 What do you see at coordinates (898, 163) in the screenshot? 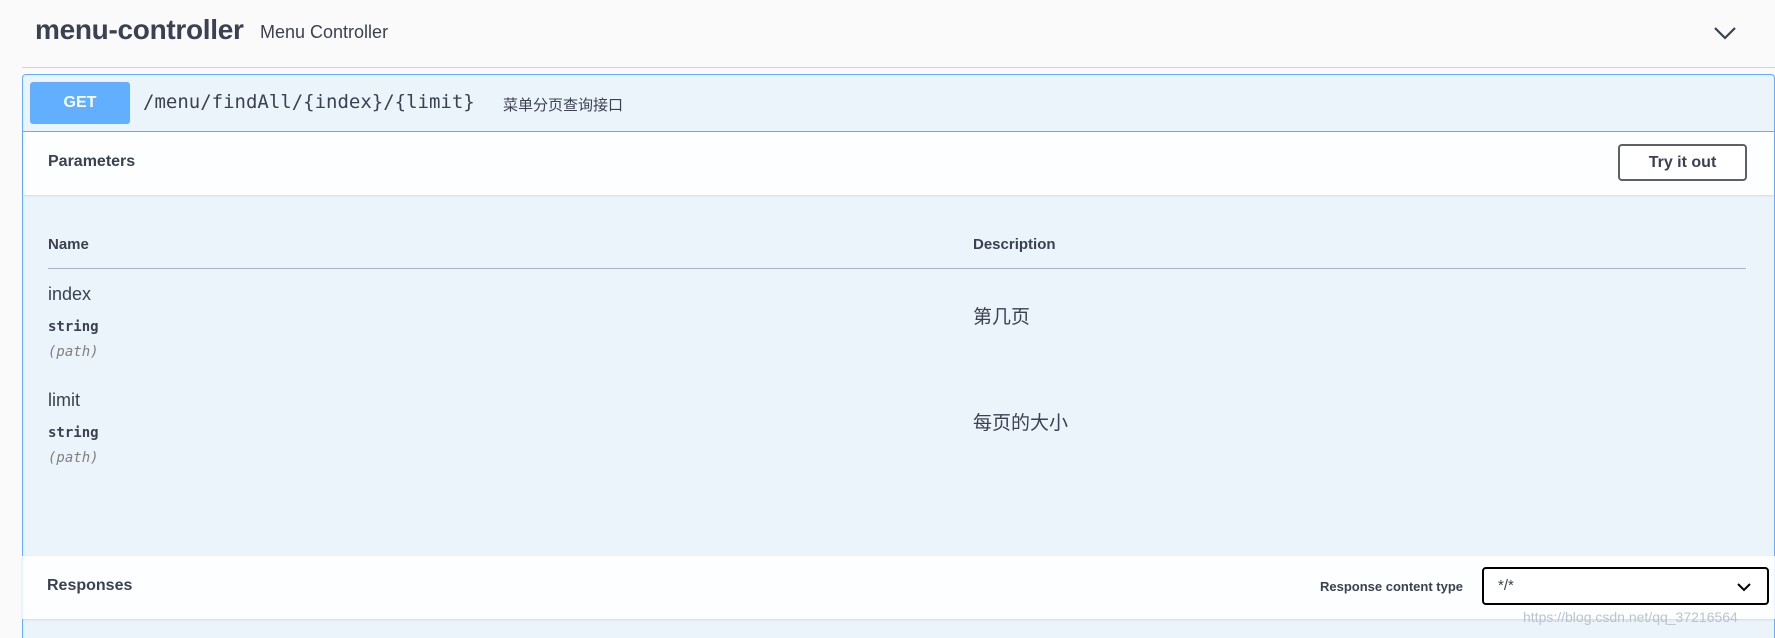
I see `parameters-header: Parameters Try it out` at bounding box center [898, 163].